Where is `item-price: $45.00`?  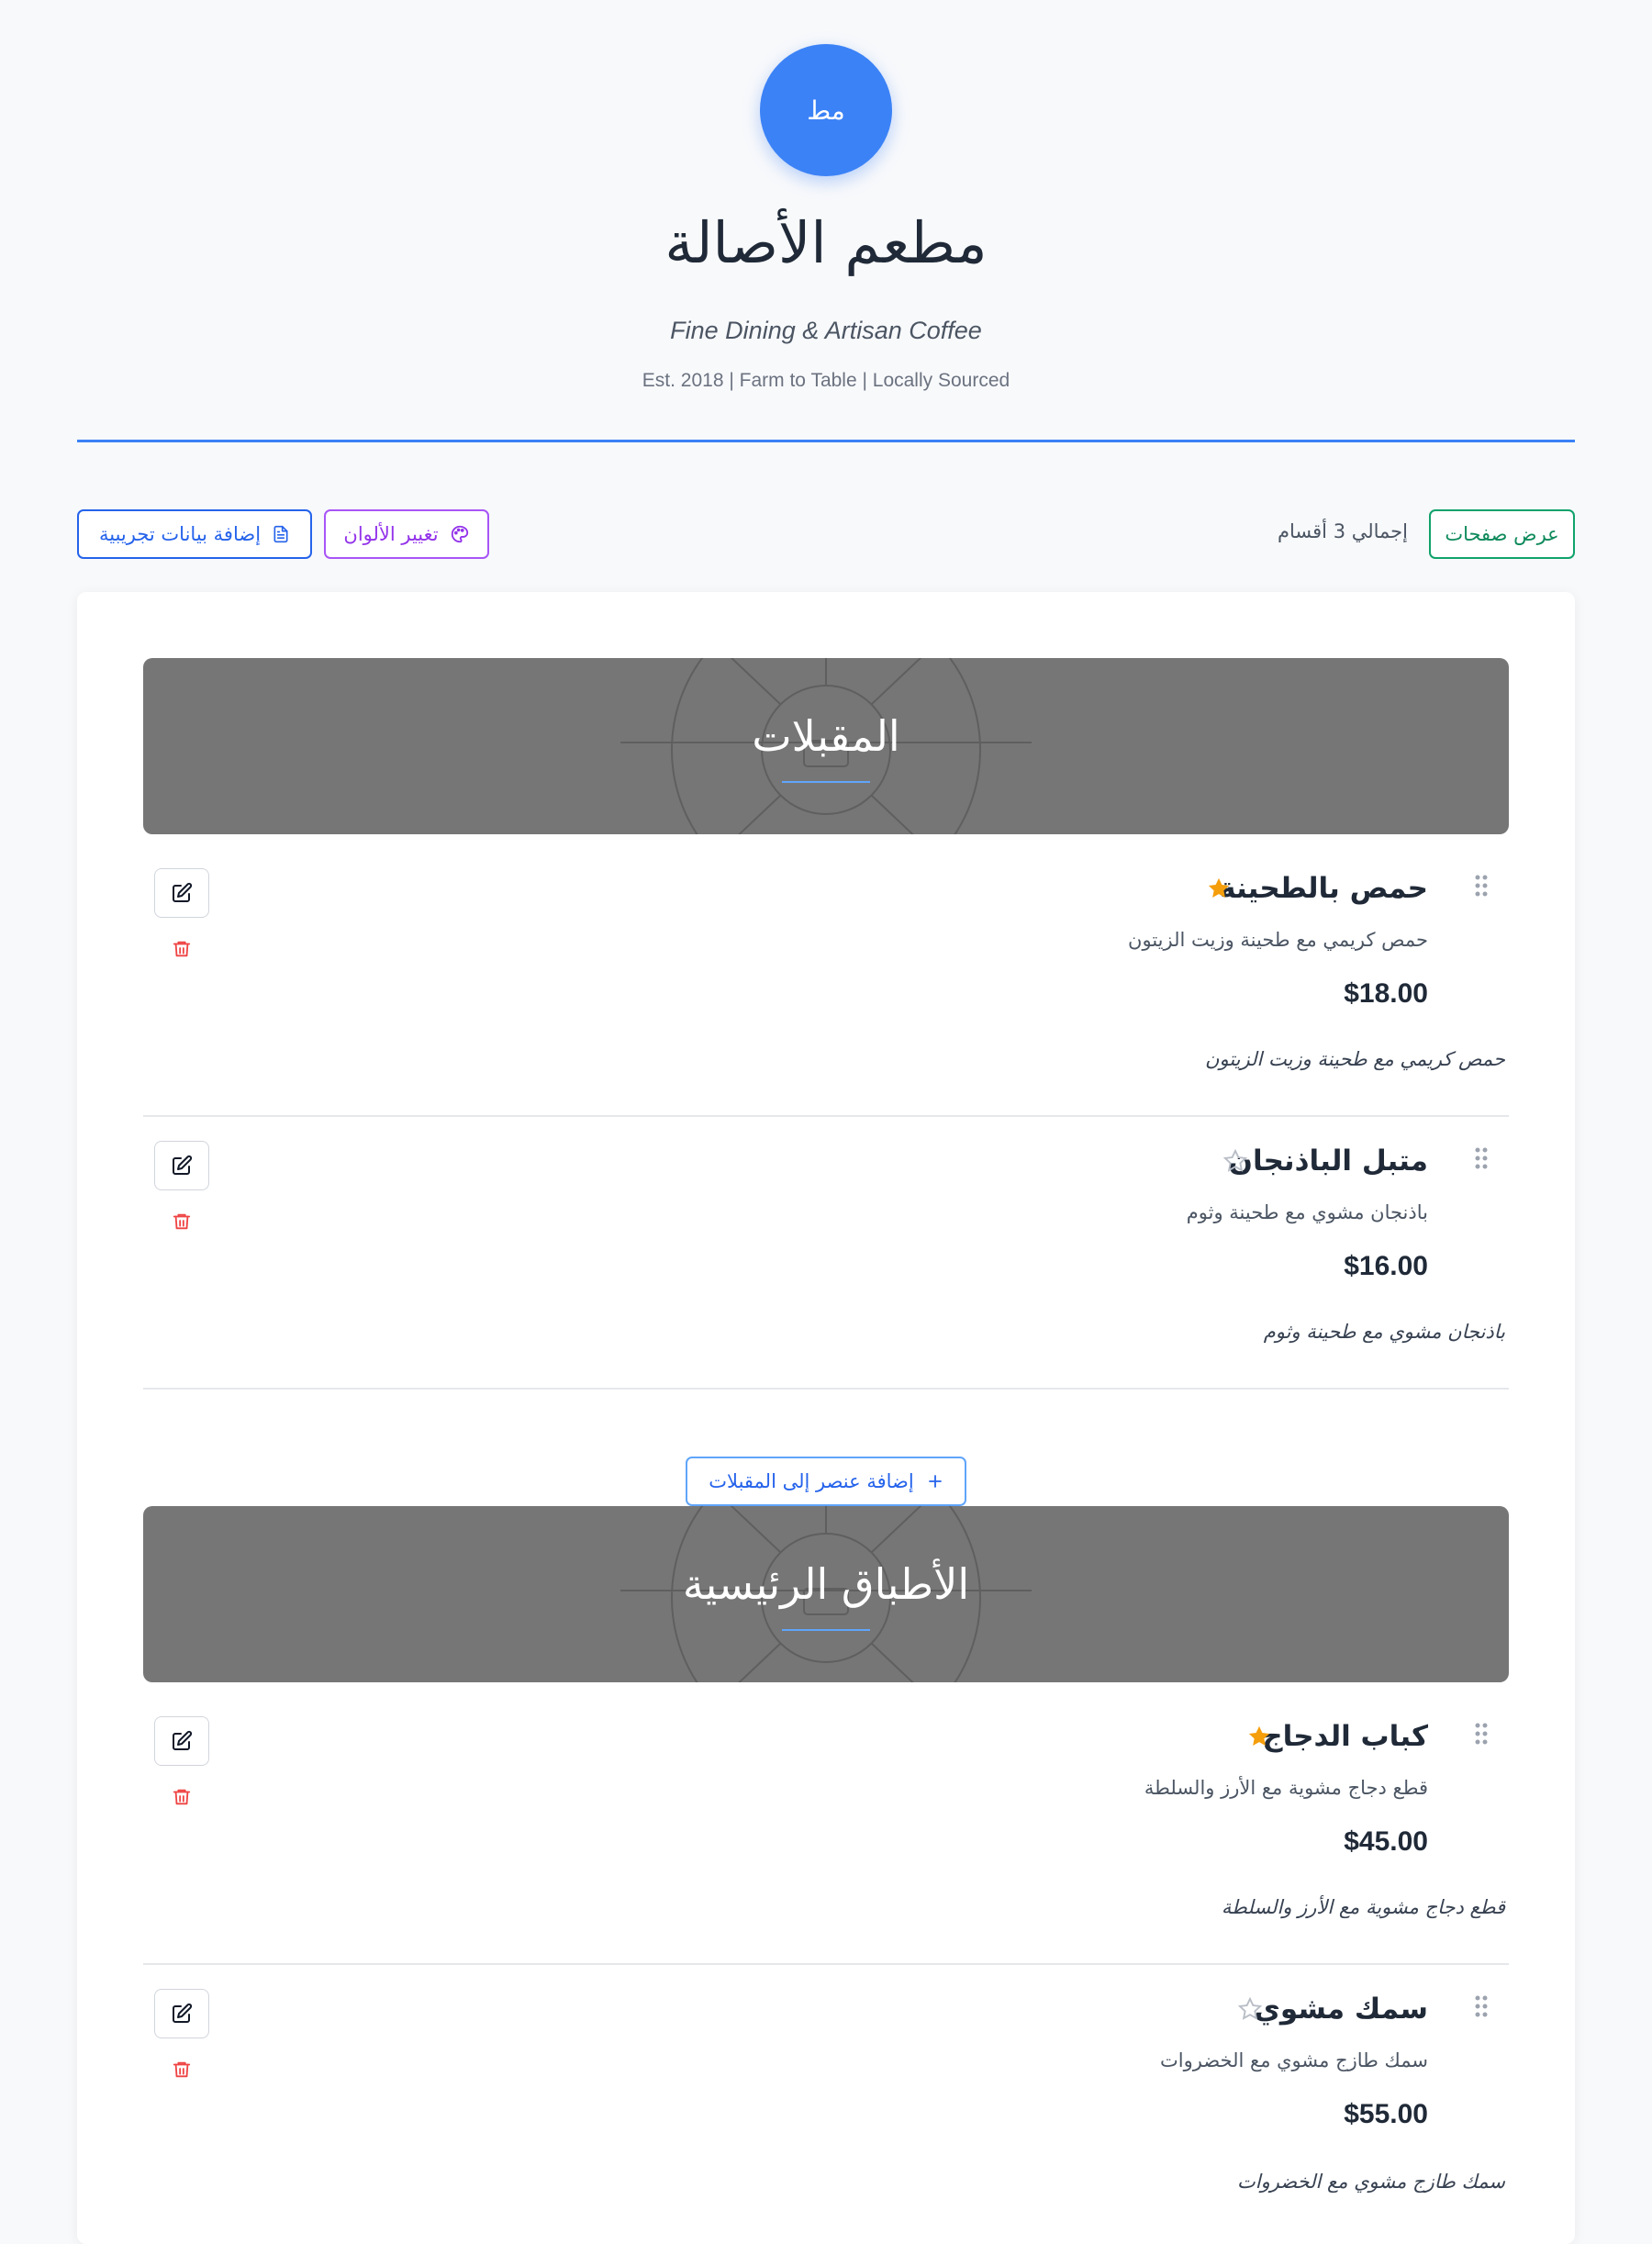
item-price: $45.00 is located at coordinates (1386, 1841).